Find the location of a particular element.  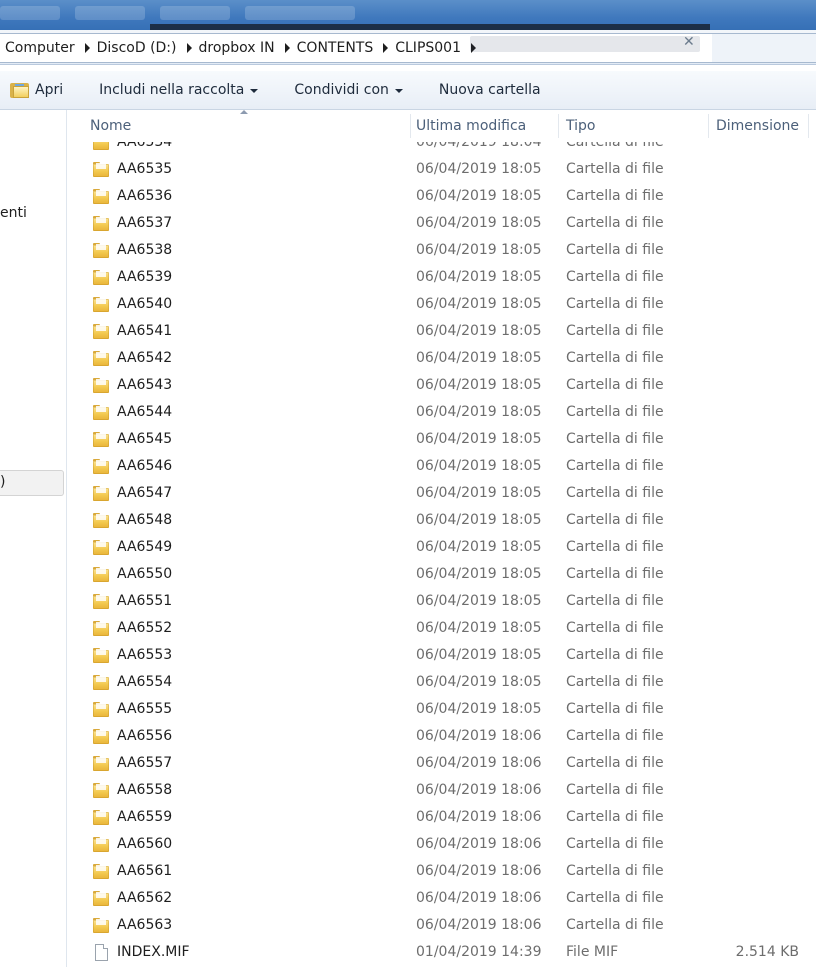

new-folder-label: Nuova cartella is located at coordinates (489, 90).